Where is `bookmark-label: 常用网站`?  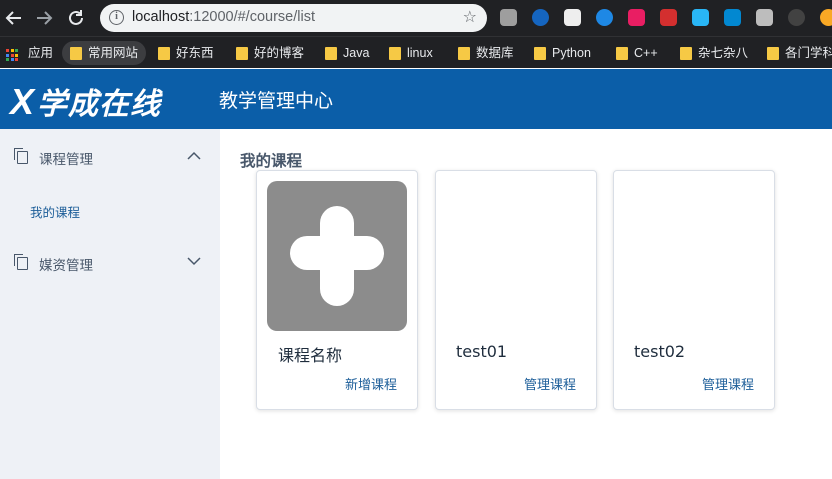 bookmark-label: 常用网站 is located at coordinates (113, 53).